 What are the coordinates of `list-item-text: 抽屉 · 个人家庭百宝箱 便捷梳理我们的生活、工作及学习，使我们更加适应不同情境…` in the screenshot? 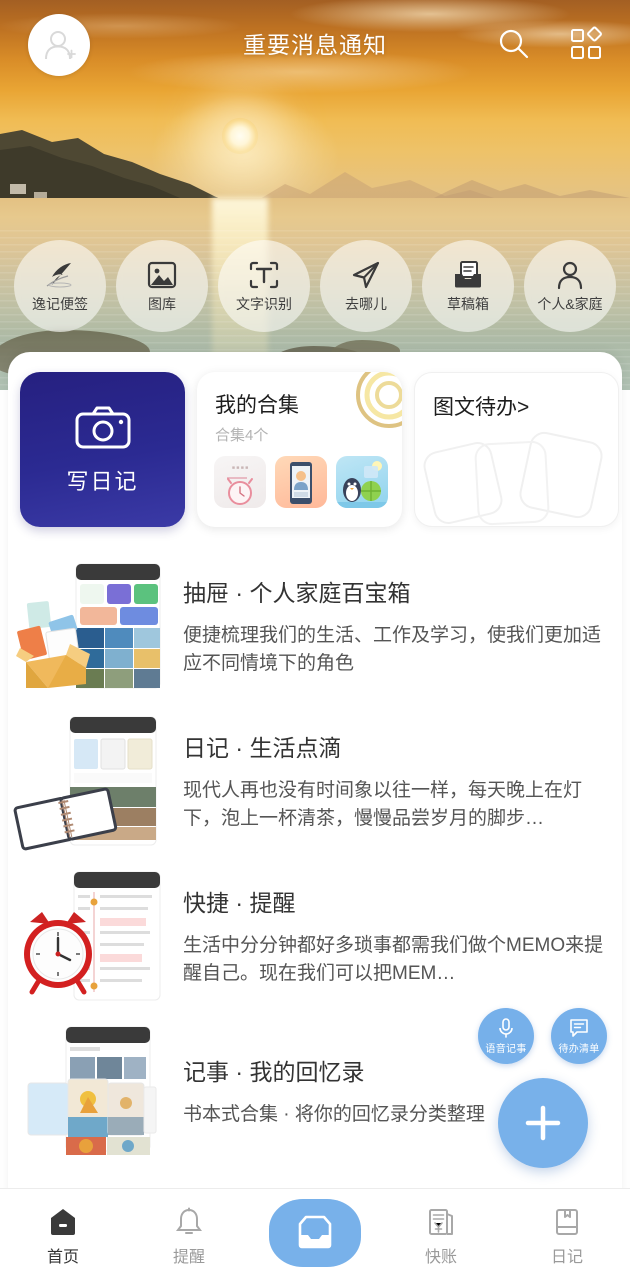 It's located at (402, 625).